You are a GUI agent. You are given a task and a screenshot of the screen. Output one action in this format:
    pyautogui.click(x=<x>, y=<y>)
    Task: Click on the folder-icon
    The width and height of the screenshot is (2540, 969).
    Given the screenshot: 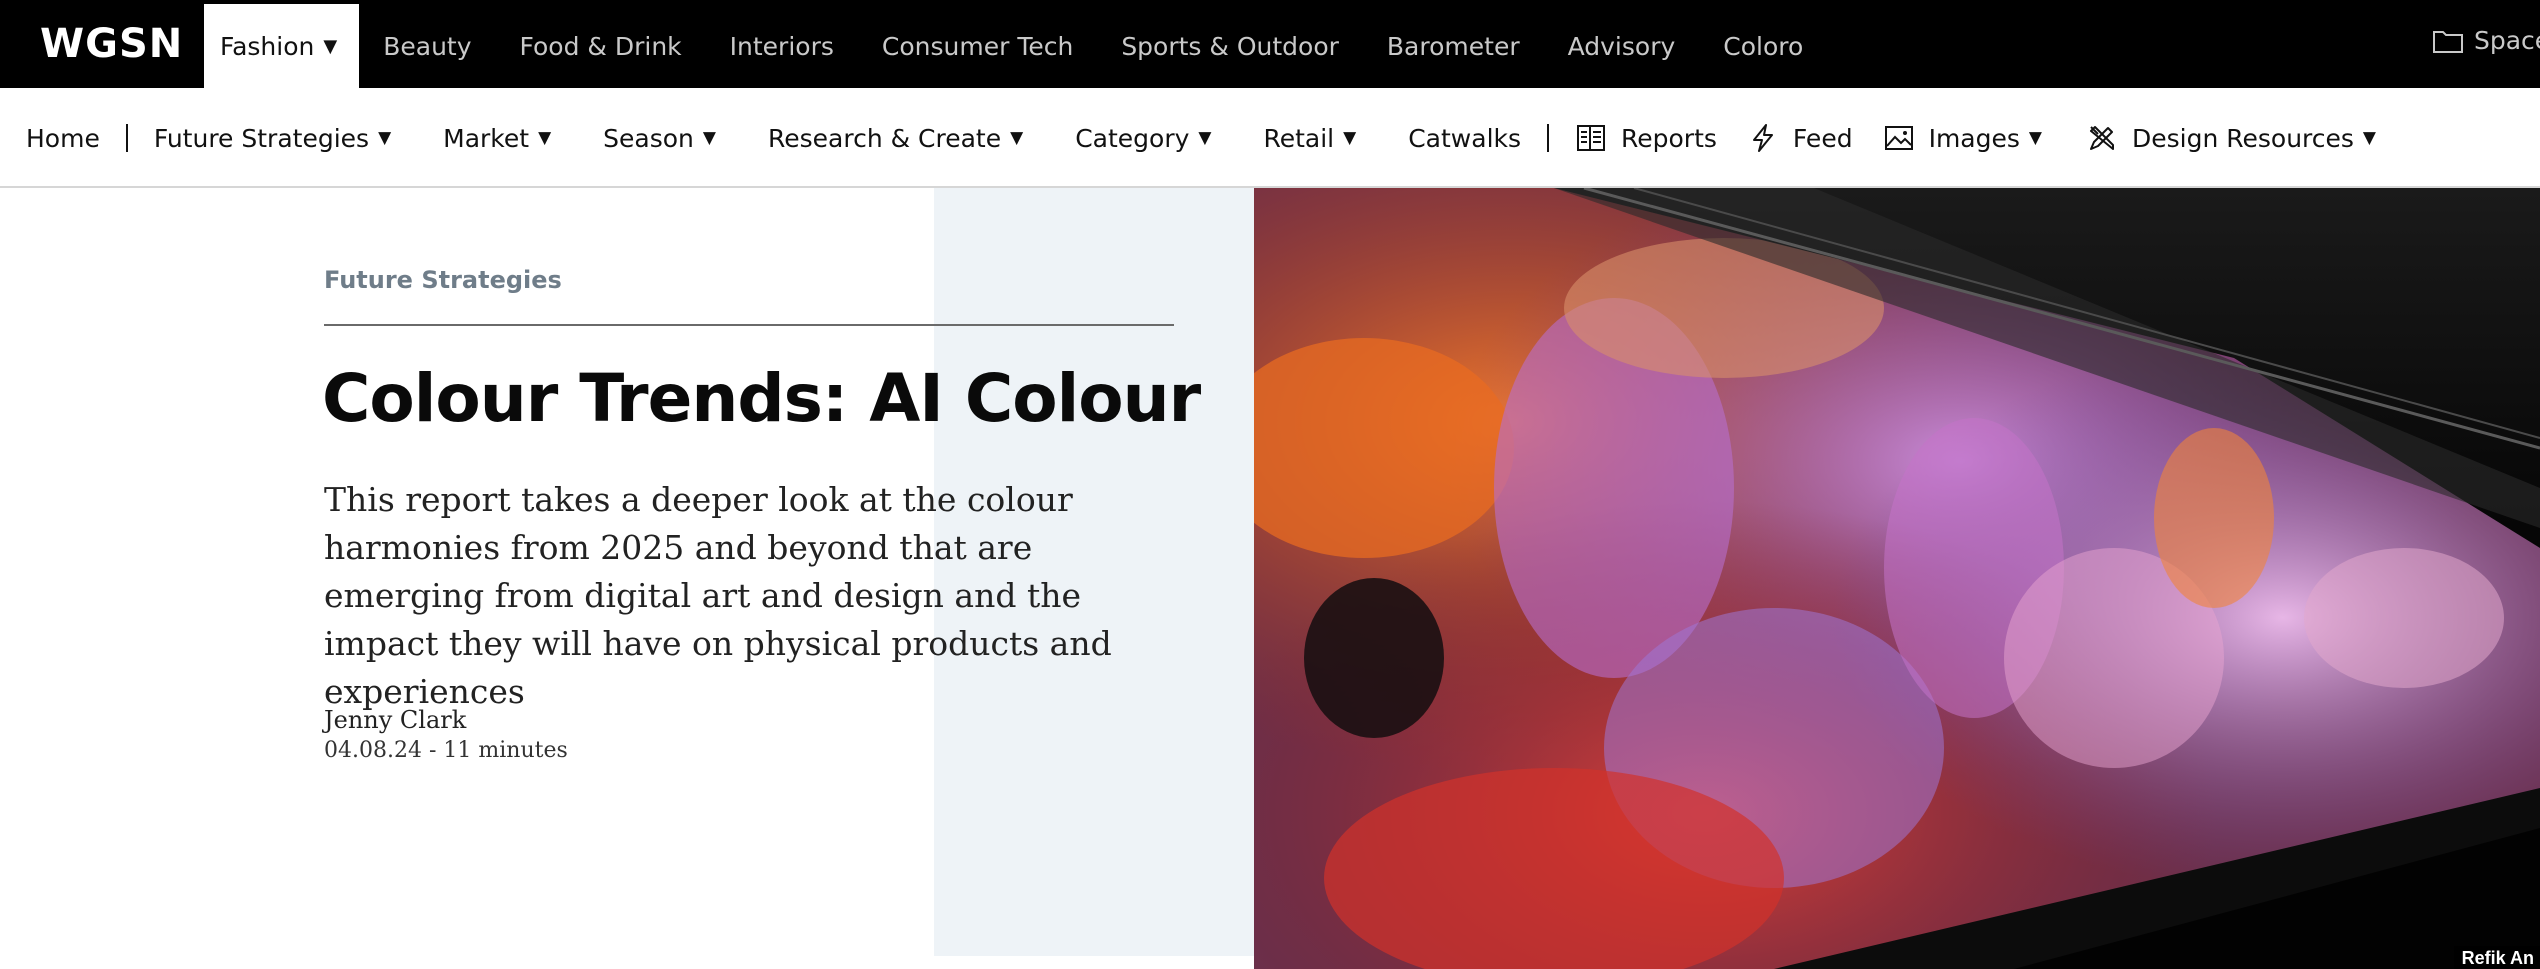 What is the action you would take?
    pyautogui.click(x=2448, y=41)
    